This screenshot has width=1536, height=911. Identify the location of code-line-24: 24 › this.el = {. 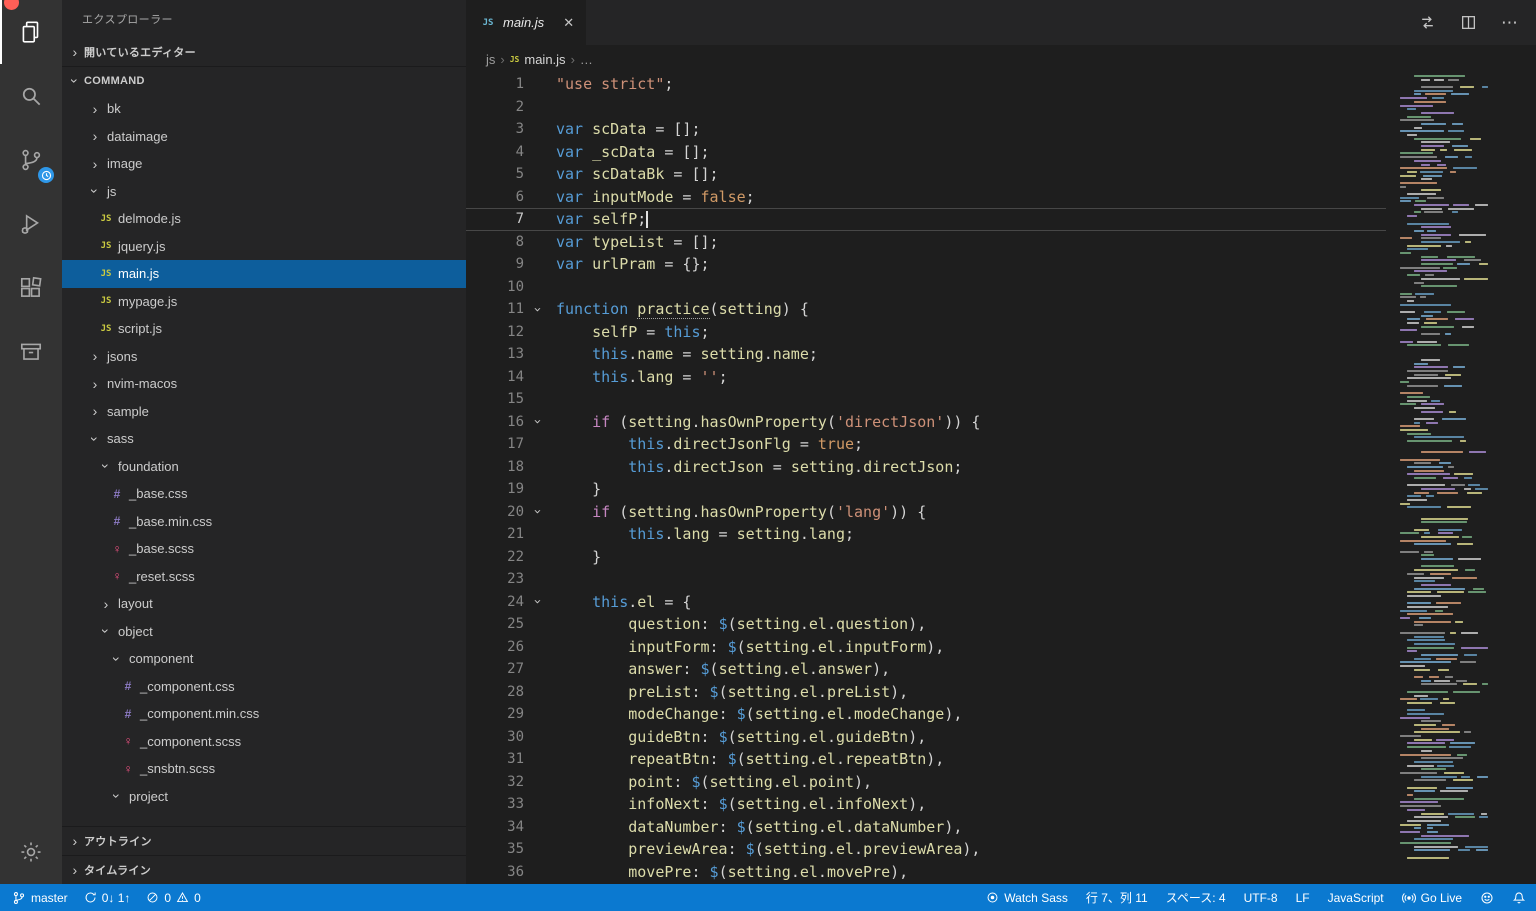
(926, 602).